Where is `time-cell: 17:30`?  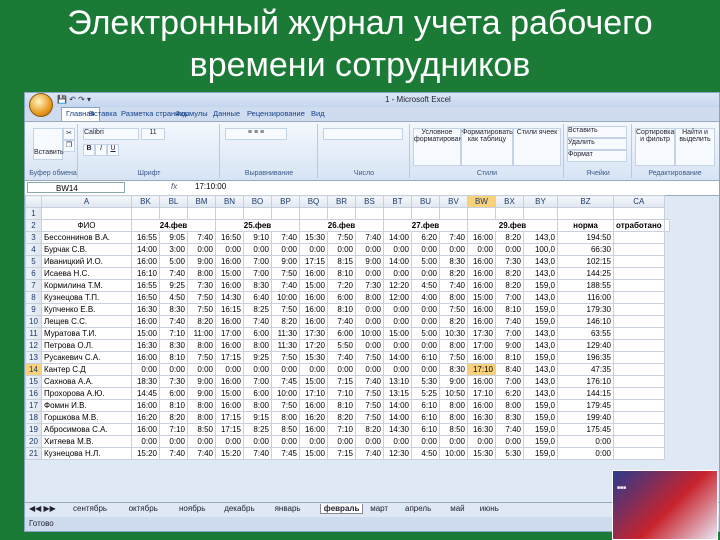 time-cell: 17:30 is located at coordinates (313, 333).